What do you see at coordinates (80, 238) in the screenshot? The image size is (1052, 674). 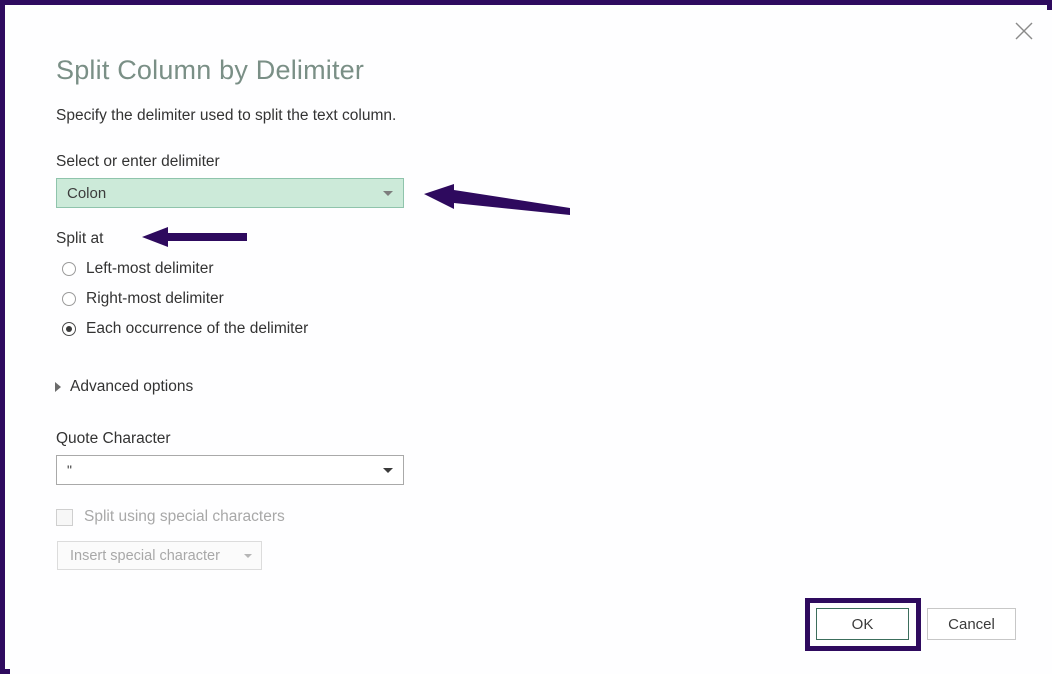 I see `split-at-label: Split at` at bounding box center [80, 238].